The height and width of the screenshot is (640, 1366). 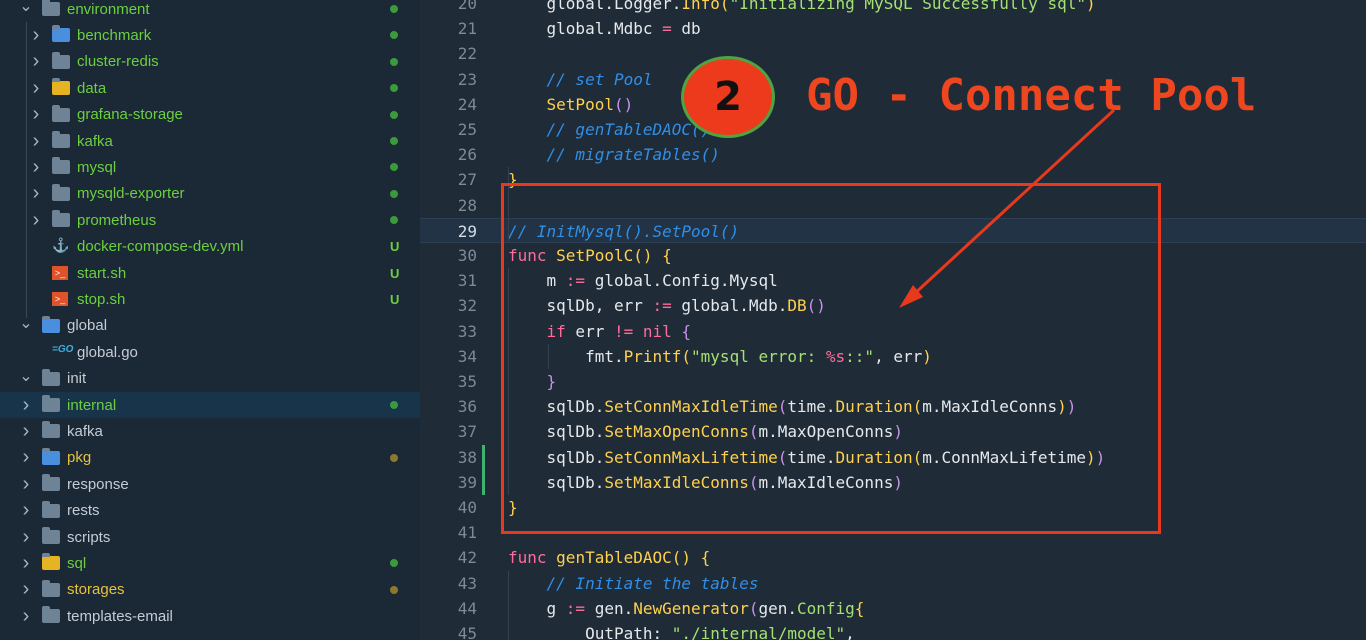 What do you see at coordinates (210, 220) in the screenshot?
I see `explorer-item: › prometheus` at bounding box center [210, 220].